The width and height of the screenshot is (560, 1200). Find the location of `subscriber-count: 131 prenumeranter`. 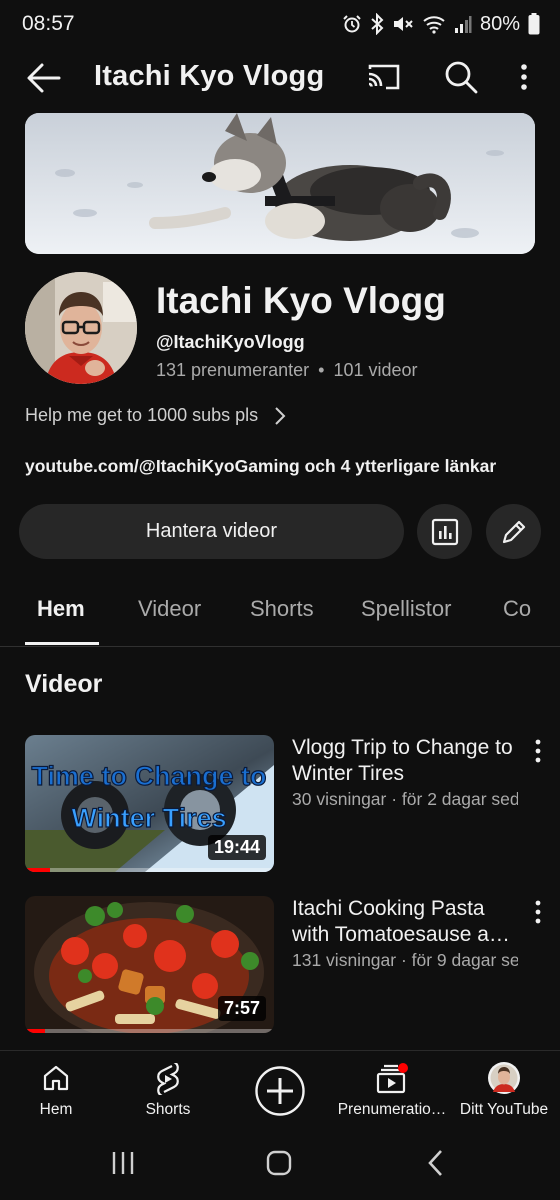

subscriber-count: 131 prenumeranter is located at coordinates (233, 370).